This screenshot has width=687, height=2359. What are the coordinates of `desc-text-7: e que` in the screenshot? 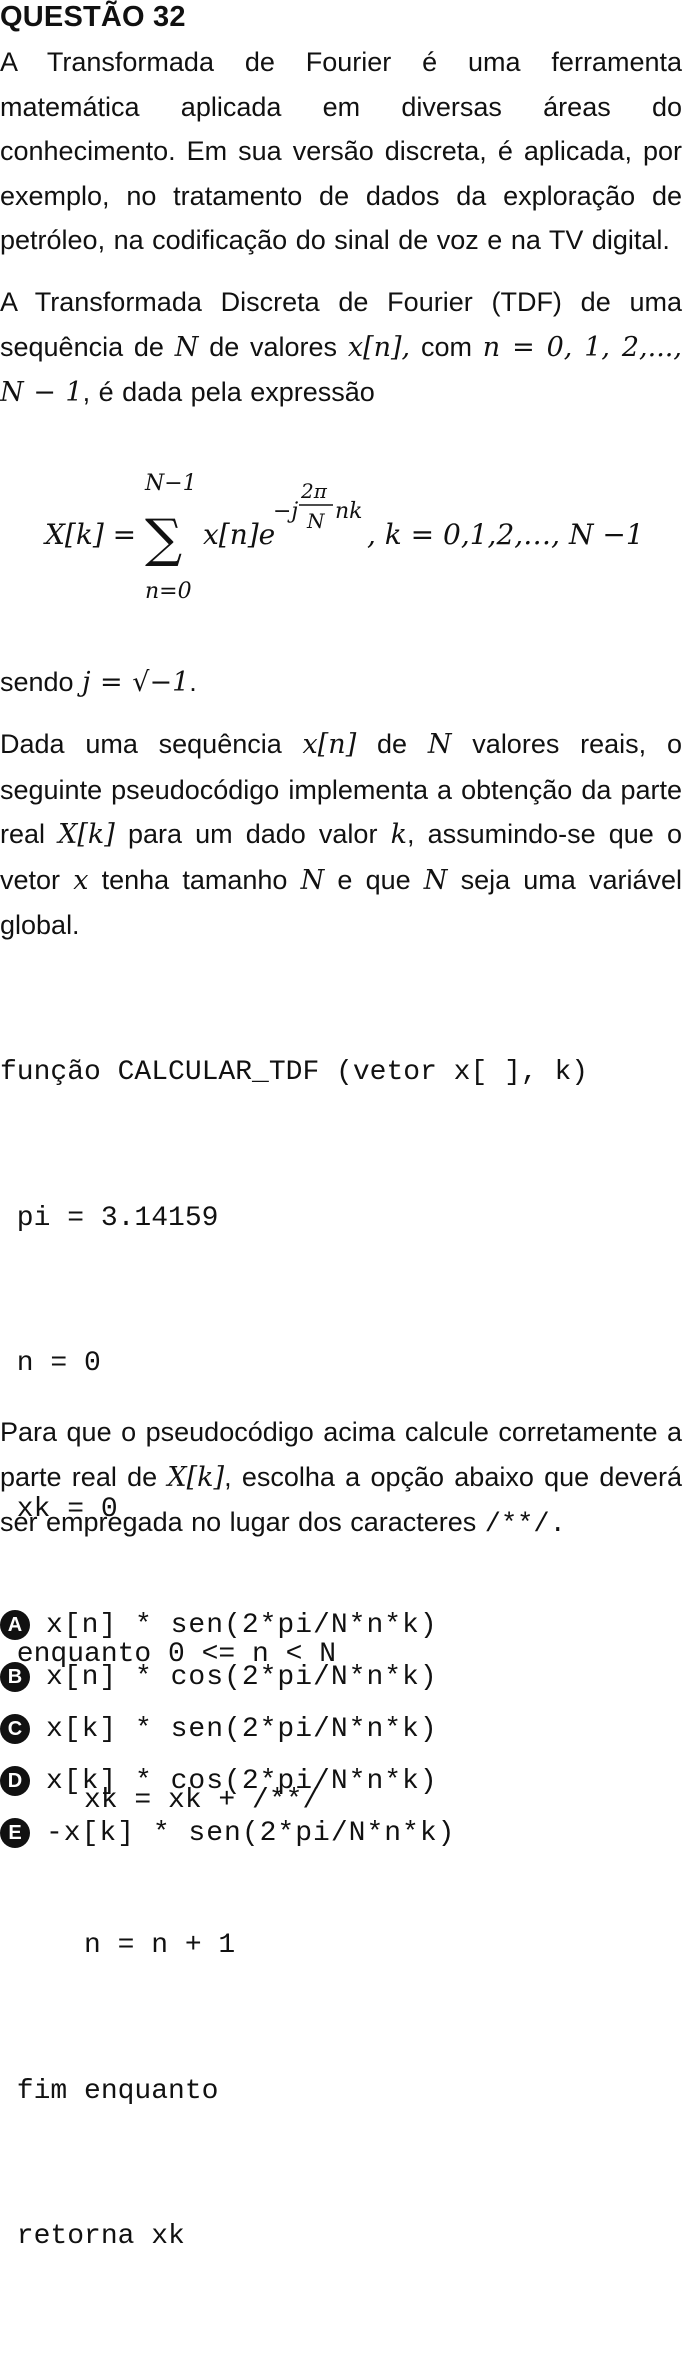 It's located at (374, 879).